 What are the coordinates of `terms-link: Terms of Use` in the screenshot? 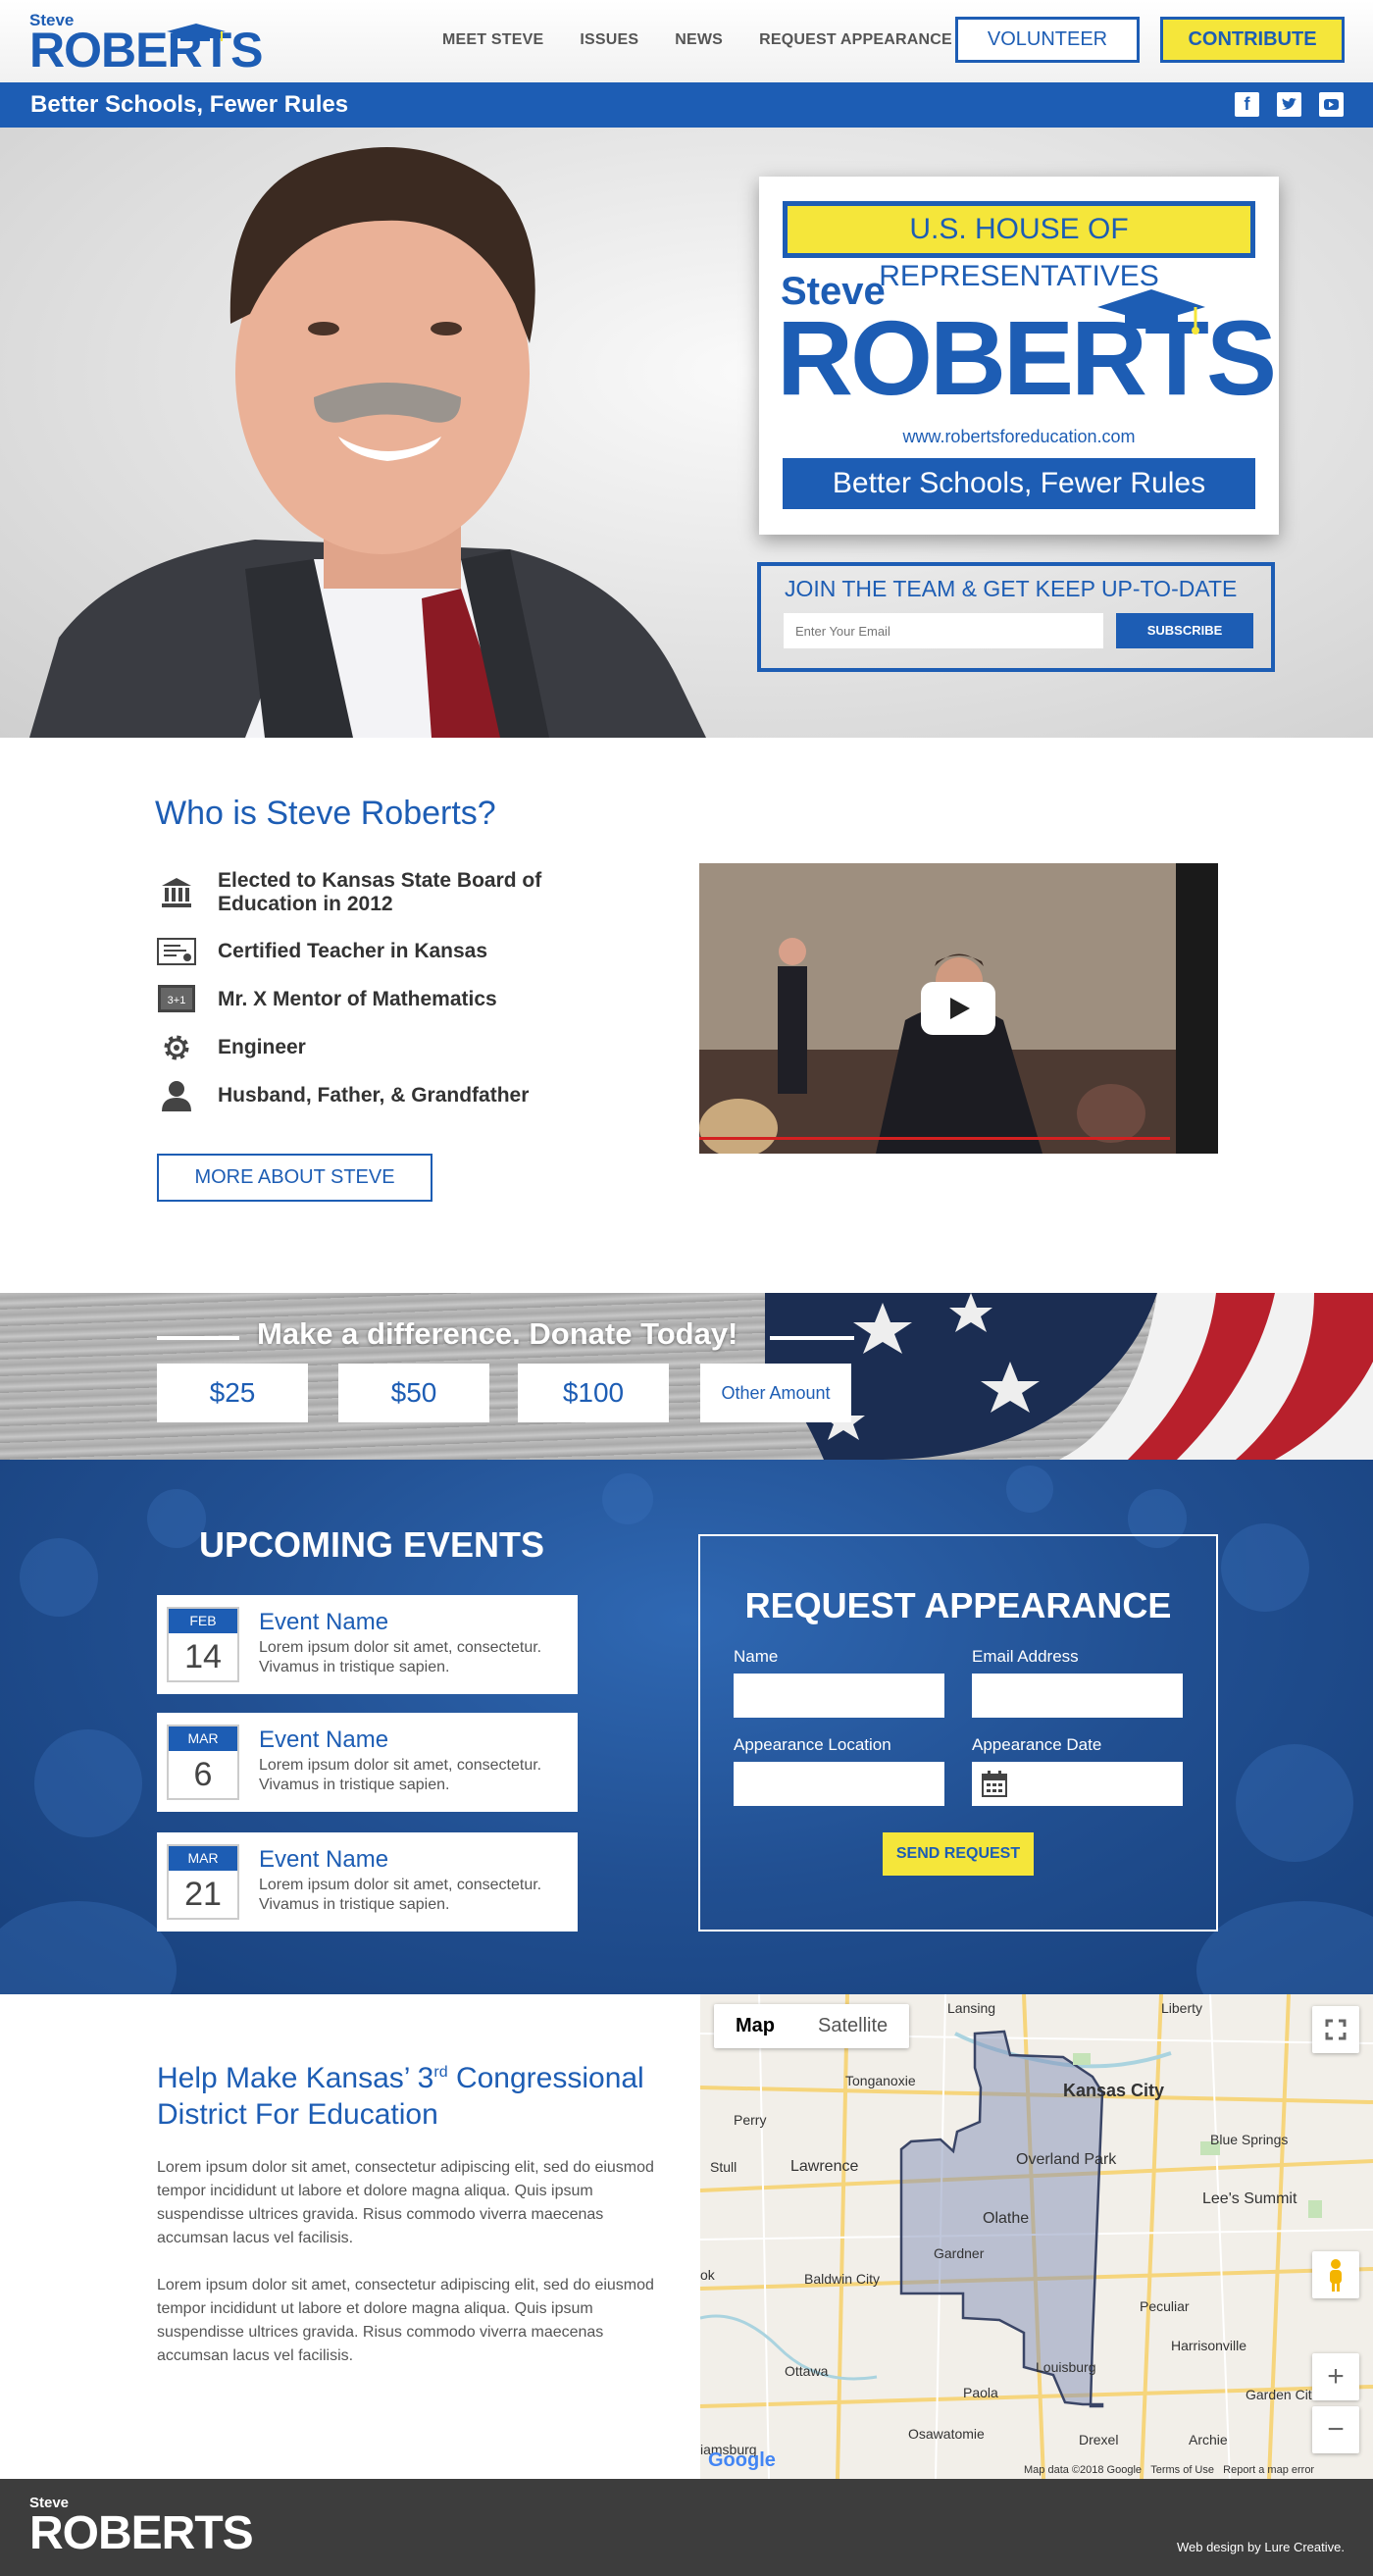 It's located at (1182, 2470).